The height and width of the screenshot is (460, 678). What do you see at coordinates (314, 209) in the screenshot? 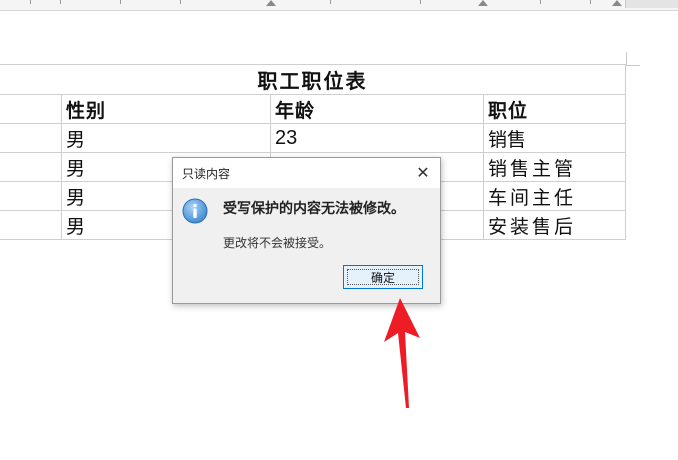
I see `dialog-message: 受写保护的内容无法被修改。` at bounding box center [314, 209].